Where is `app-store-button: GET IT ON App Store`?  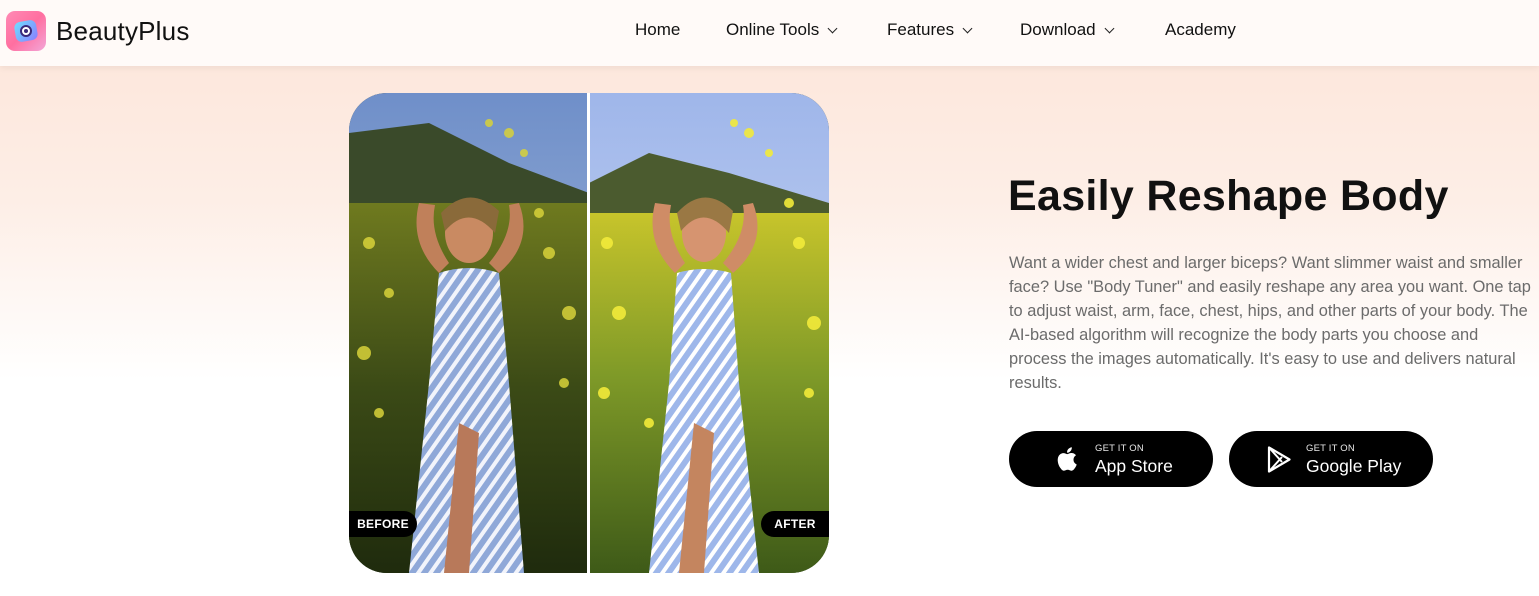
app-store-button: GET IT ON App Store is located at coordinates (1111, 459).